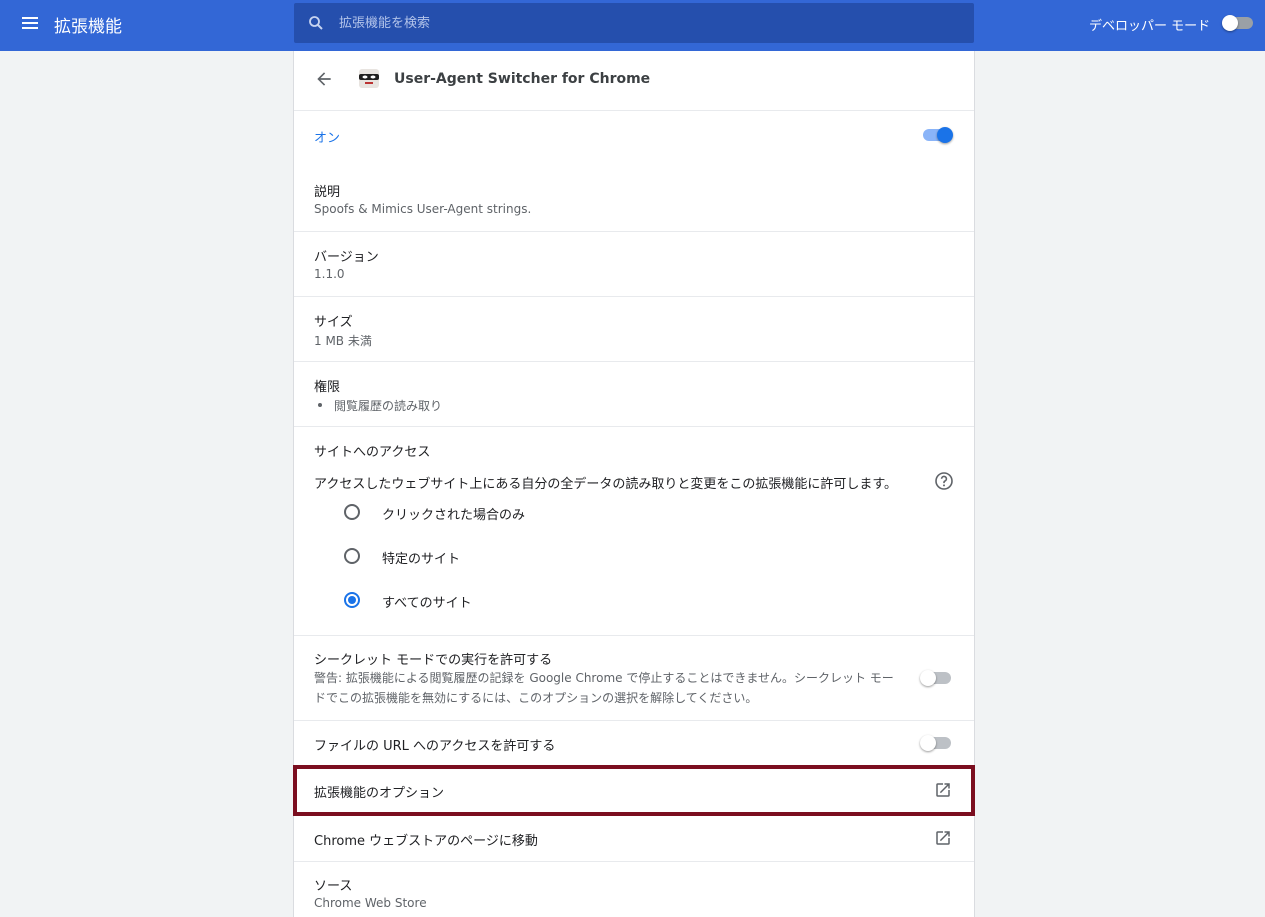 The image size is (1265, 917). Describe the element at coordinates (329, 274) in the screenshot. I see `version-value: 1.1.0` at that location.